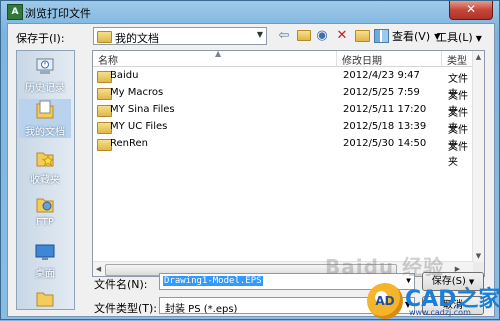  Describe the element at coordinates (385, 267) in the screenshot. I see `baidu-watermark: Baidu 经验` at that location.